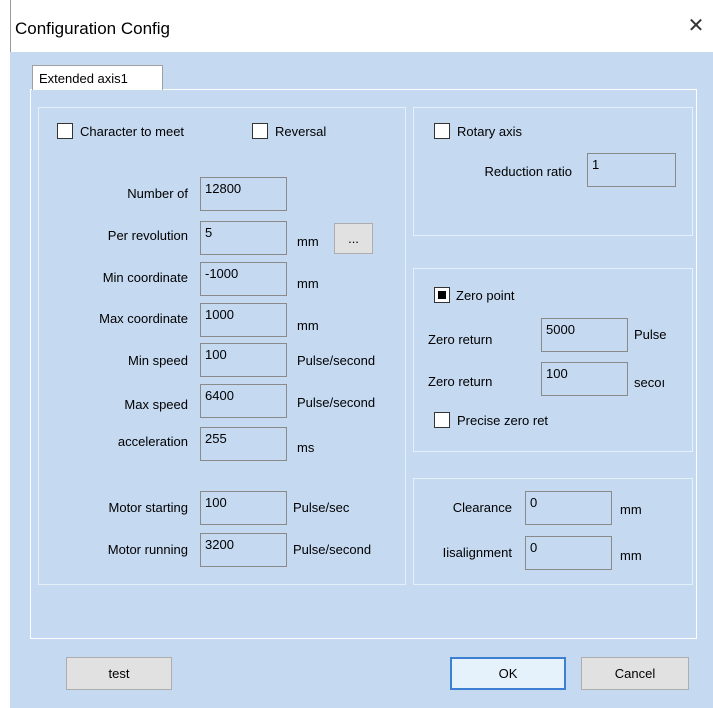 The image size is (713, 708). Describe the element at coordinates (336, 360) in the screenshot. I see `min-speed-unit: Pulse/second` at that location.